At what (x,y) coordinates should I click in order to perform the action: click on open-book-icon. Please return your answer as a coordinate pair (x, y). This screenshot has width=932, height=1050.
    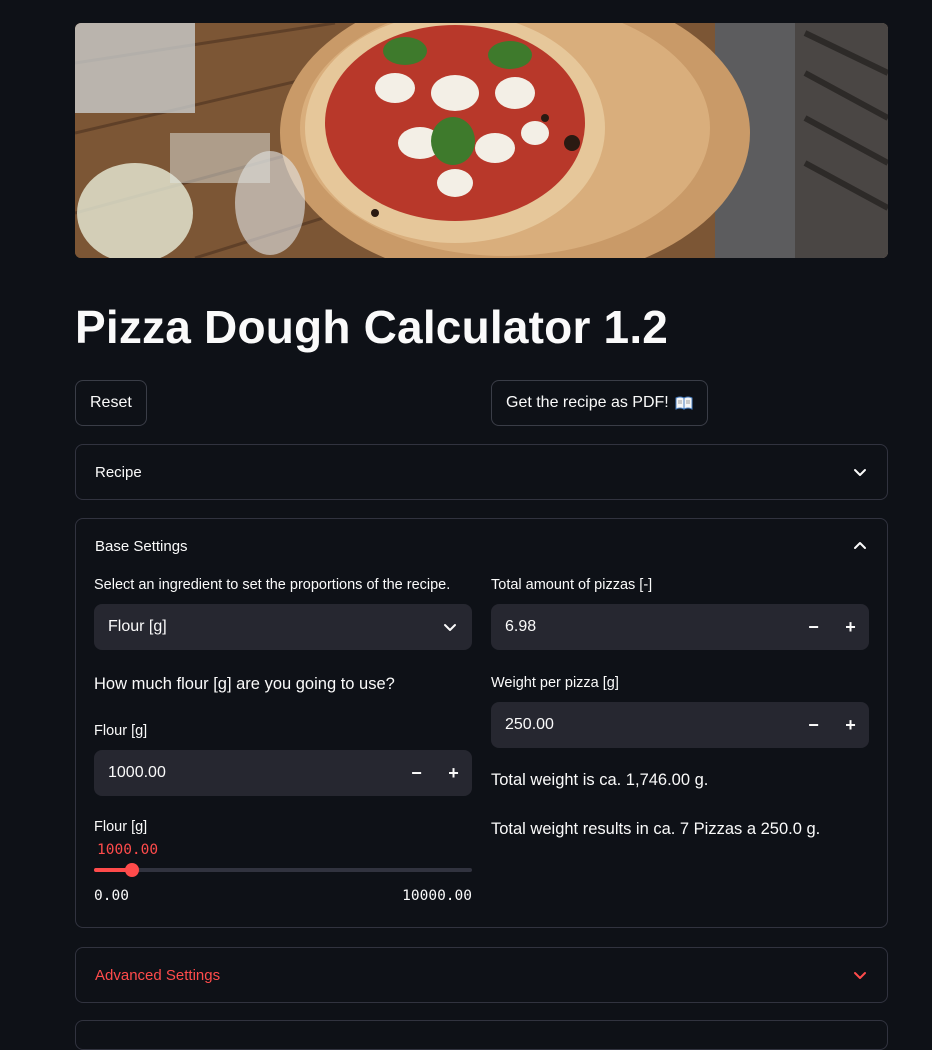
    Looking at the image, I should click on (684, 403).